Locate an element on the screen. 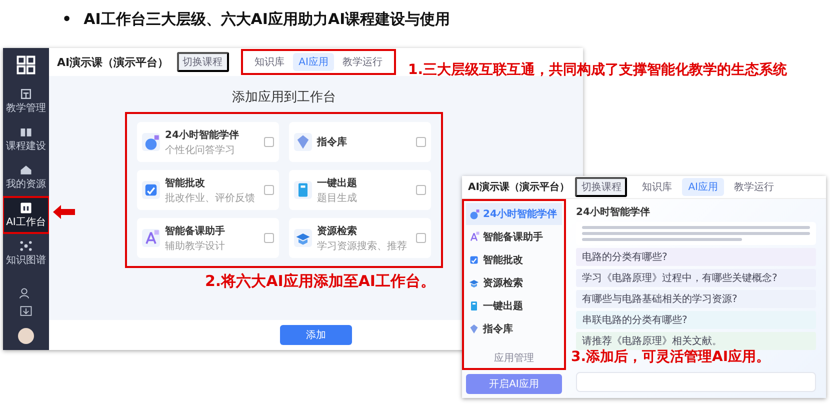 The width and height of the screenshot is (830, 407). logo-icon is located at coordinates (26, 65).